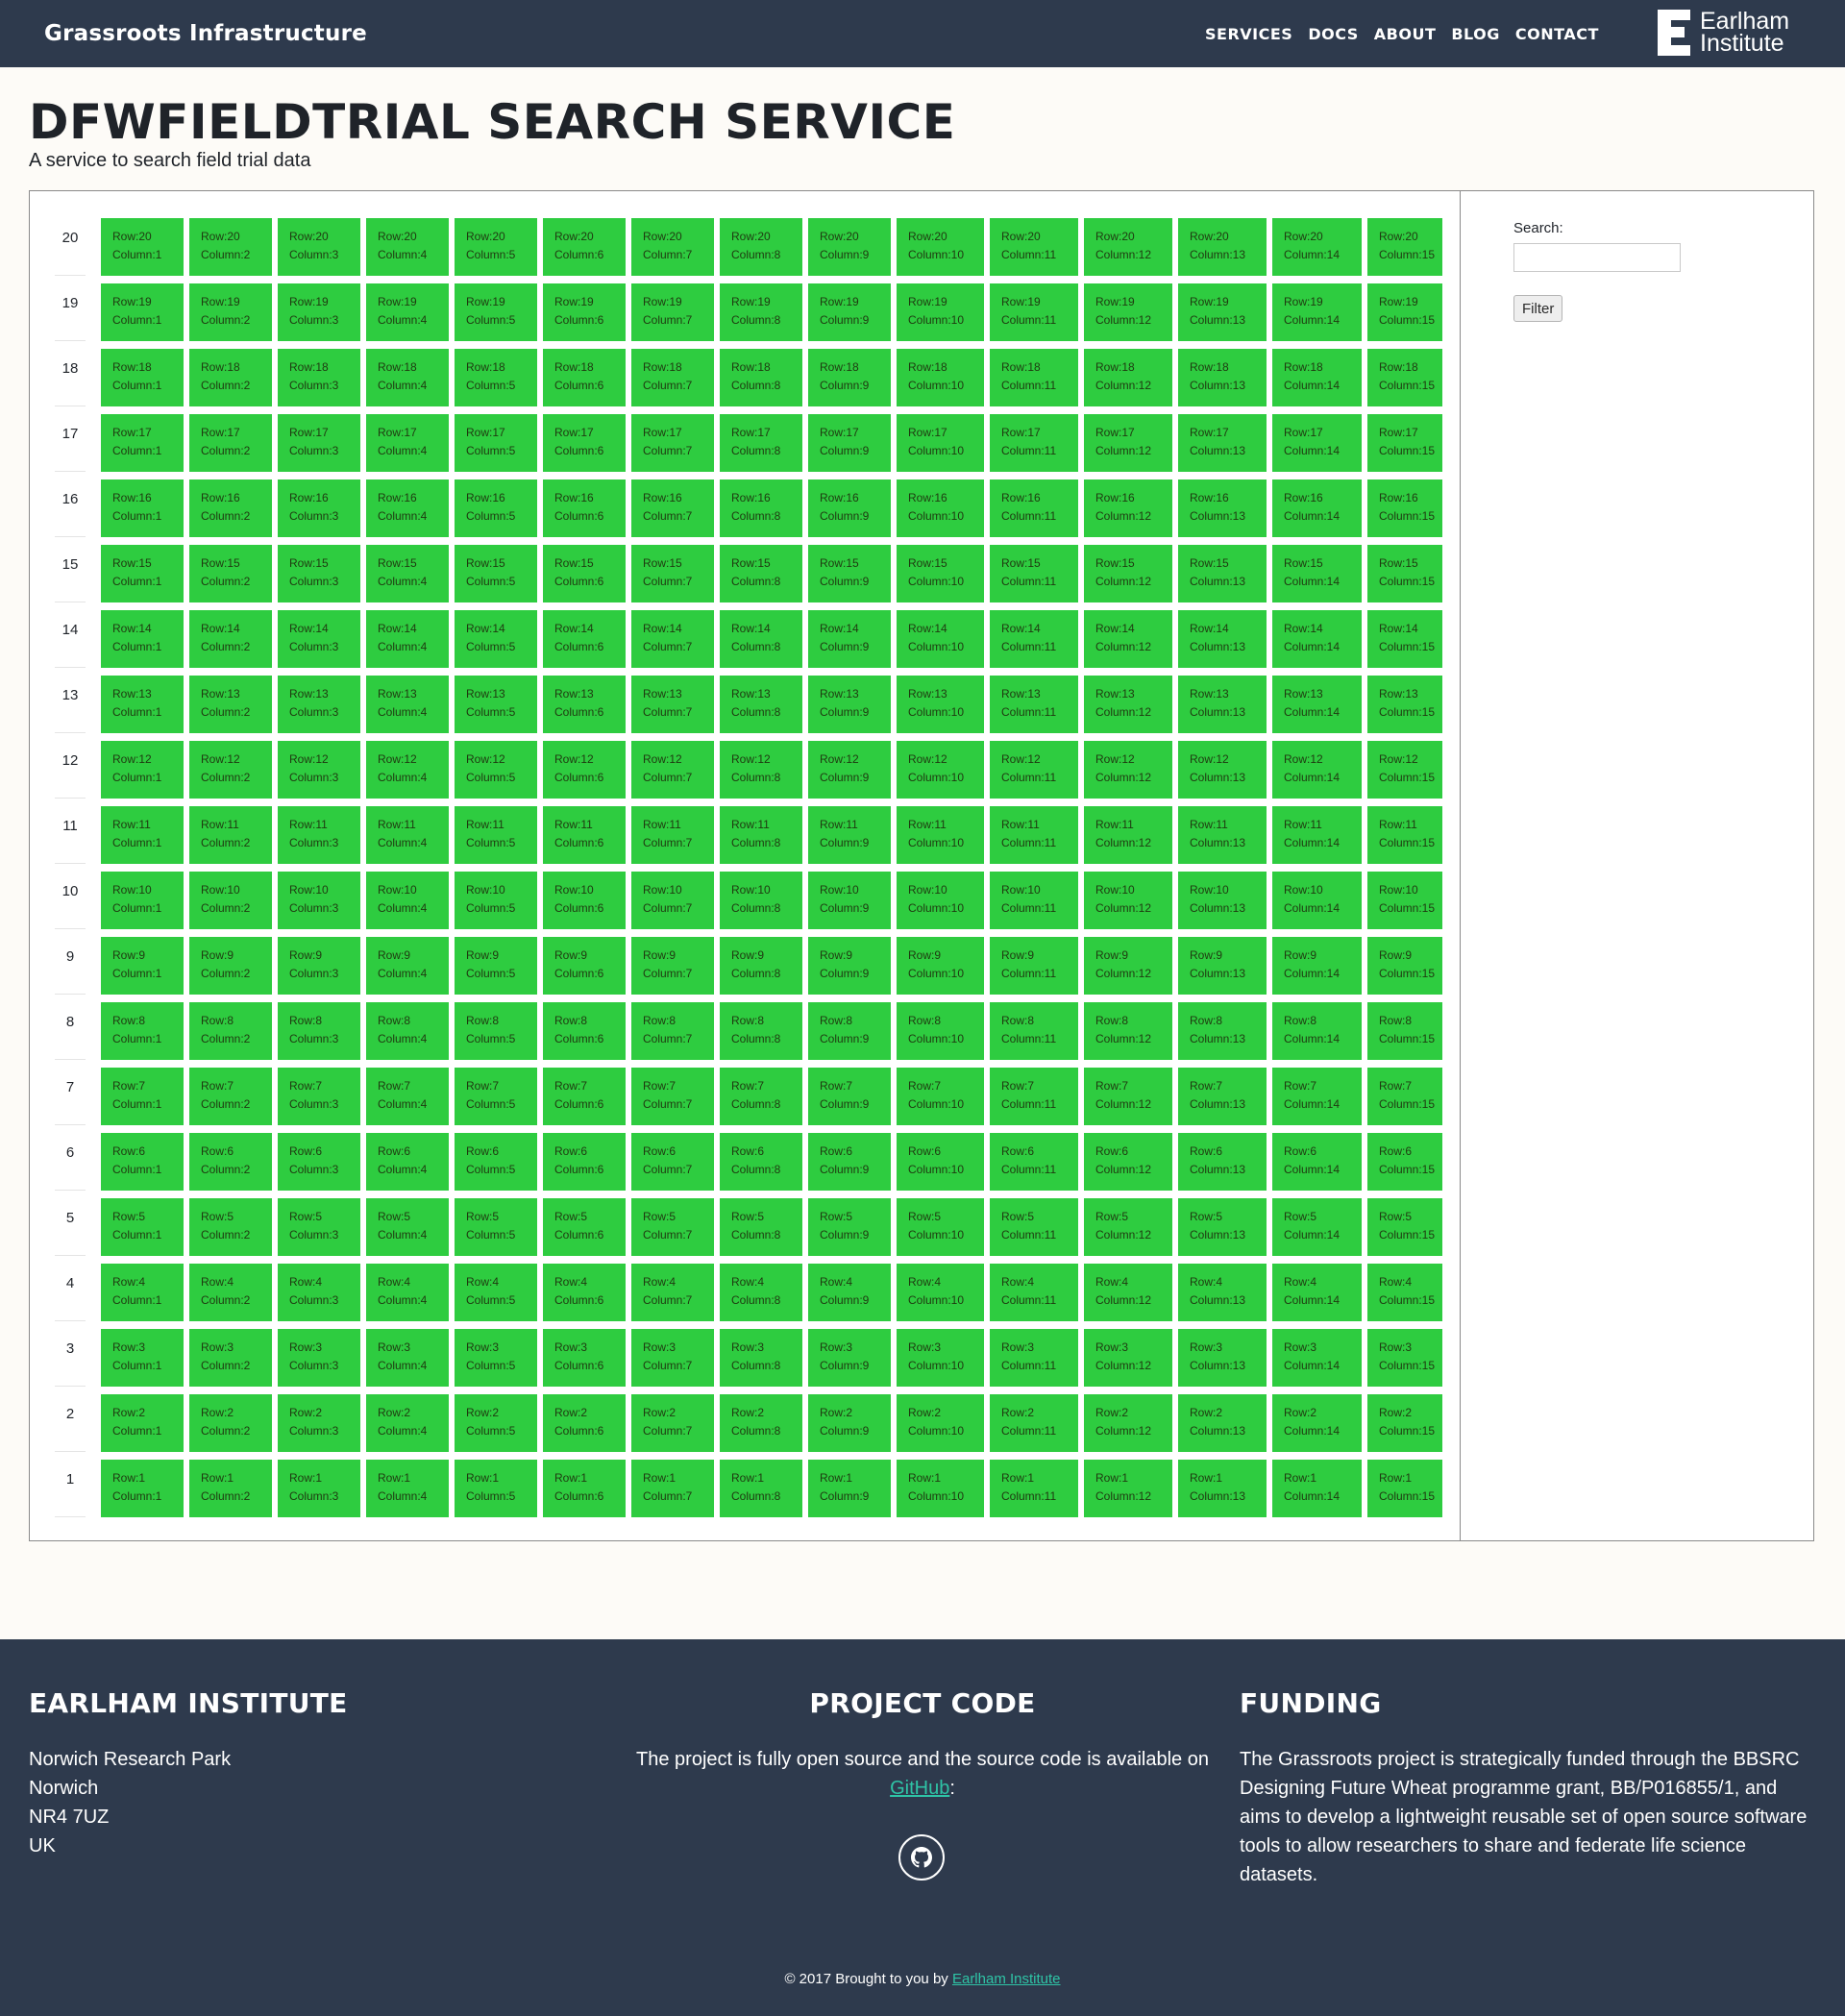 The width and height of the screenshot is (1845, 2016). I want to click on brand-title: Grassroots Infrastructure, so click(206, 33).